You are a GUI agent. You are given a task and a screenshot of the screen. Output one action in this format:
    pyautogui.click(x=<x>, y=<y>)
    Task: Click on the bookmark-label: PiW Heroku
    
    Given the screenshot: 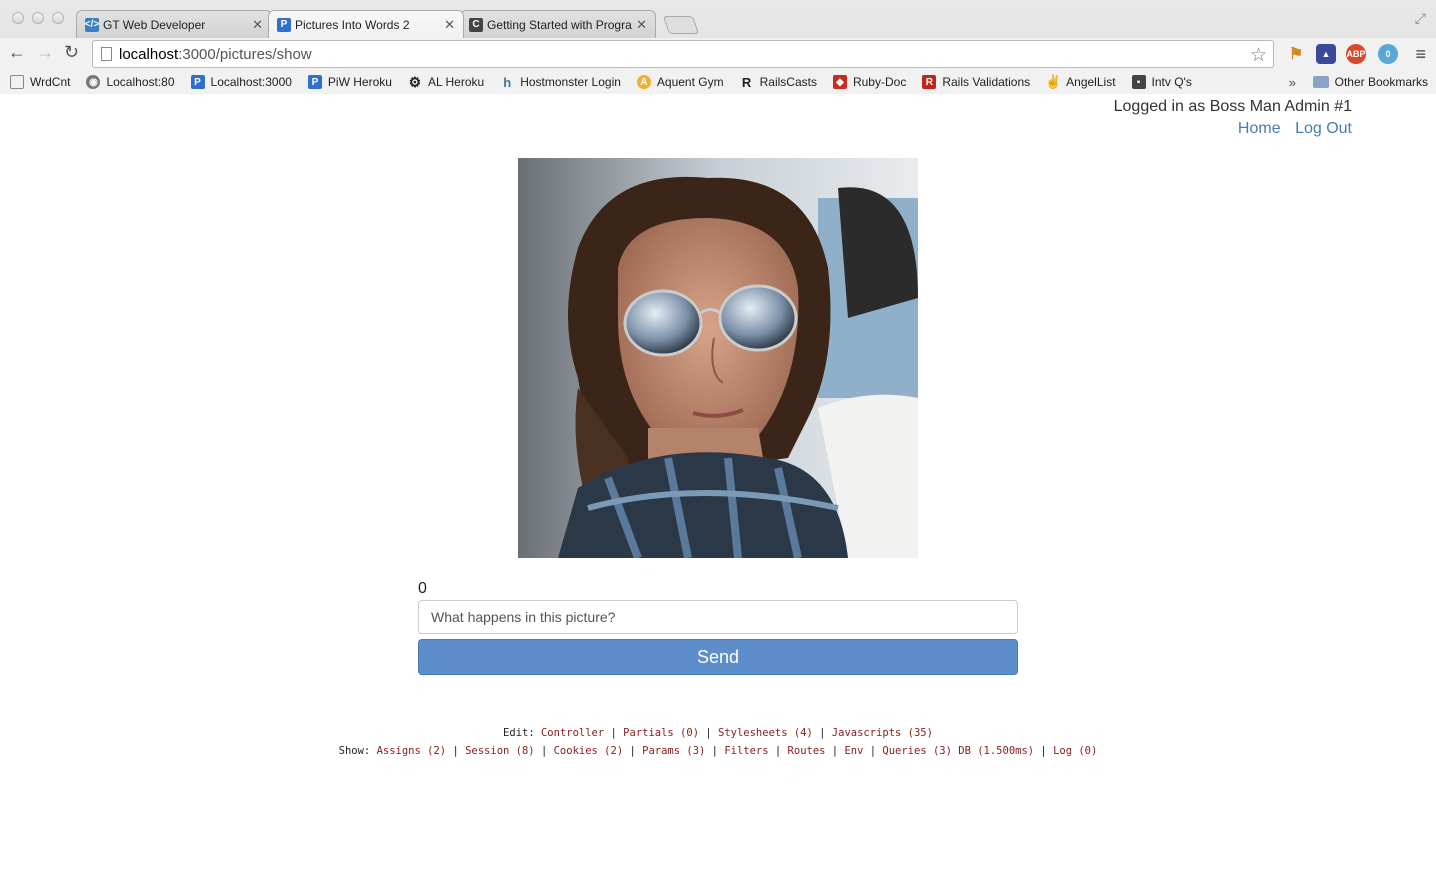 What is the action you would take?
    pyautogui.click(x=359, y=82)
    